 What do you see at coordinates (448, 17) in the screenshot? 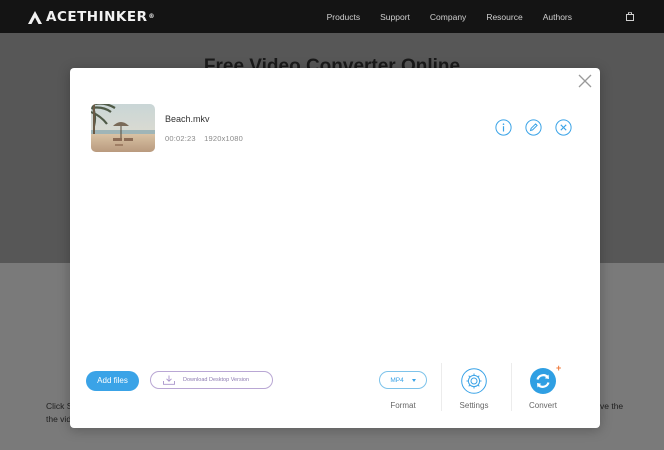
I see `nav-company: Company` at bounding box center [448, 17].